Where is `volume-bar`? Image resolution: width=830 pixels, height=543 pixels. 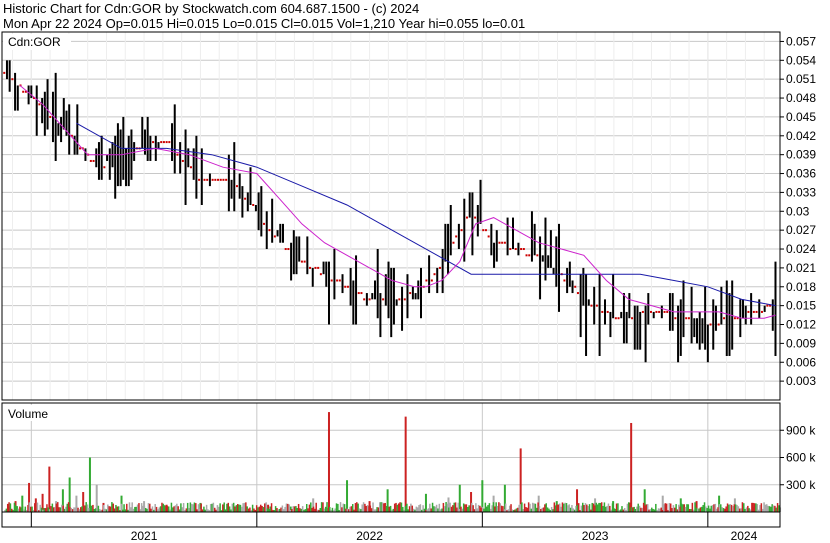 volume-bar is located at coordinates (631, 467).